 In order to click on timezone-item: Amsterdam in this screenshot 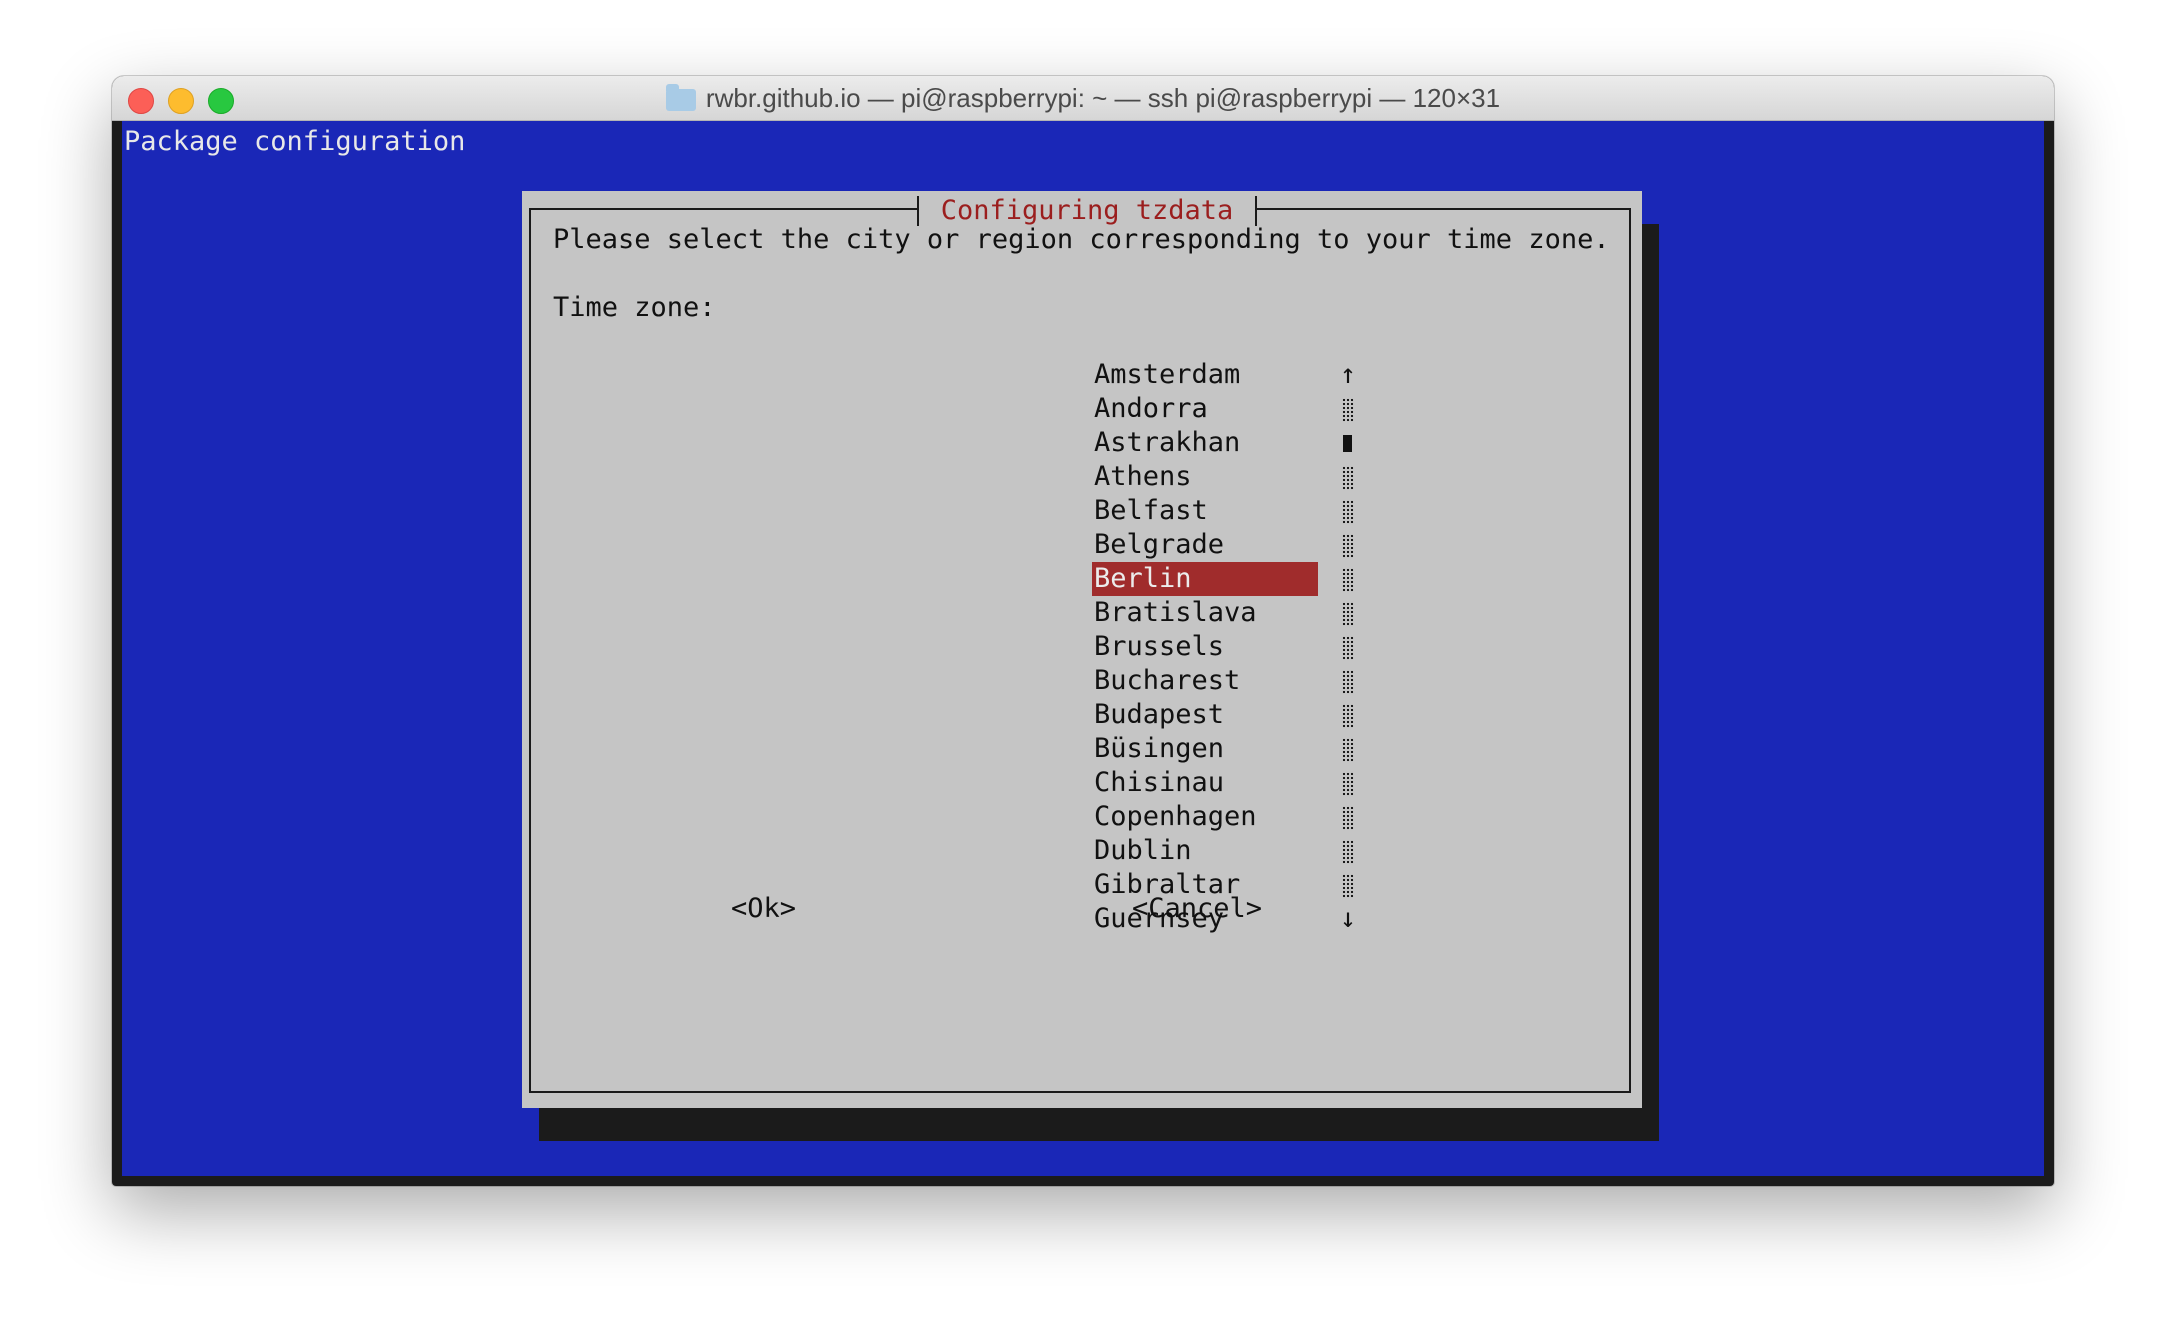, I will do `click(1205, 375)`.